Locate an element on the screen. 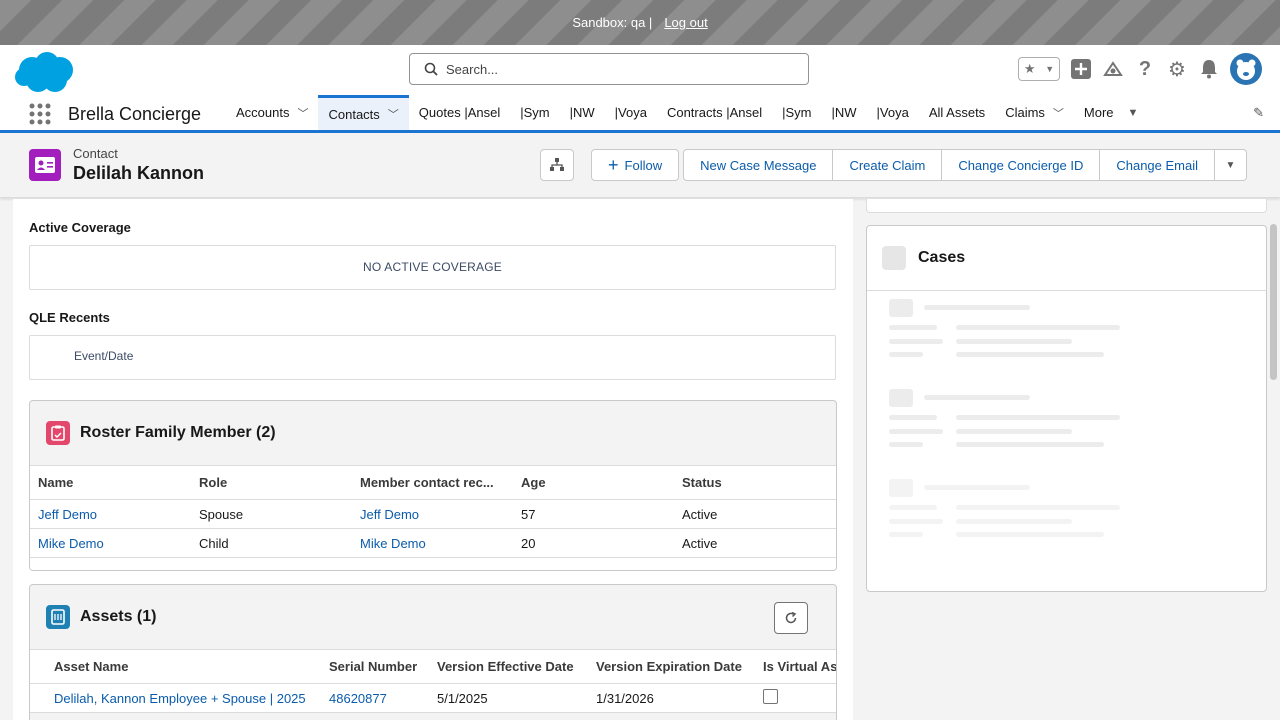  table-row: Mike Demo Child Mike Demo 20 Active is located at coordinates (433, 543).